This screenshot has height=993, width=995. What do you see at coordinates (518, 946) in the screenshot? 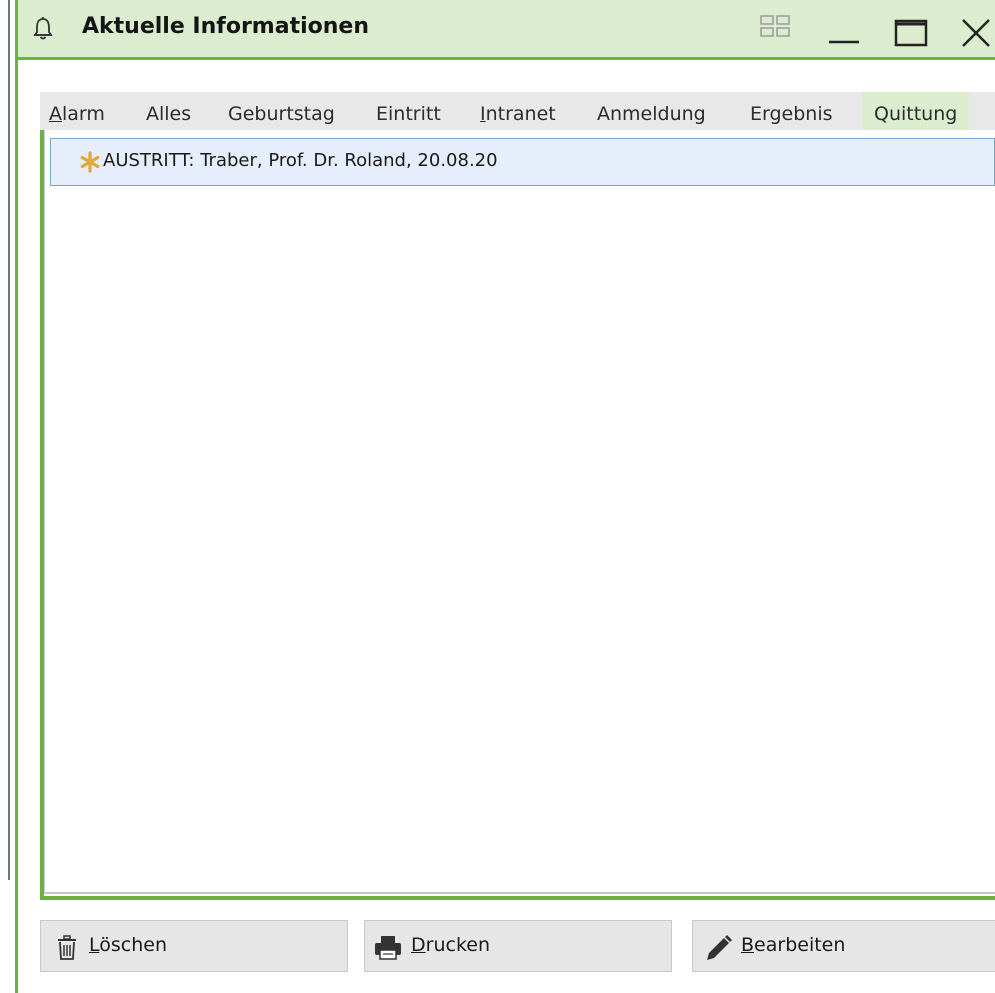
I see `print-button: Drucken` at bounding box center [518, 946].